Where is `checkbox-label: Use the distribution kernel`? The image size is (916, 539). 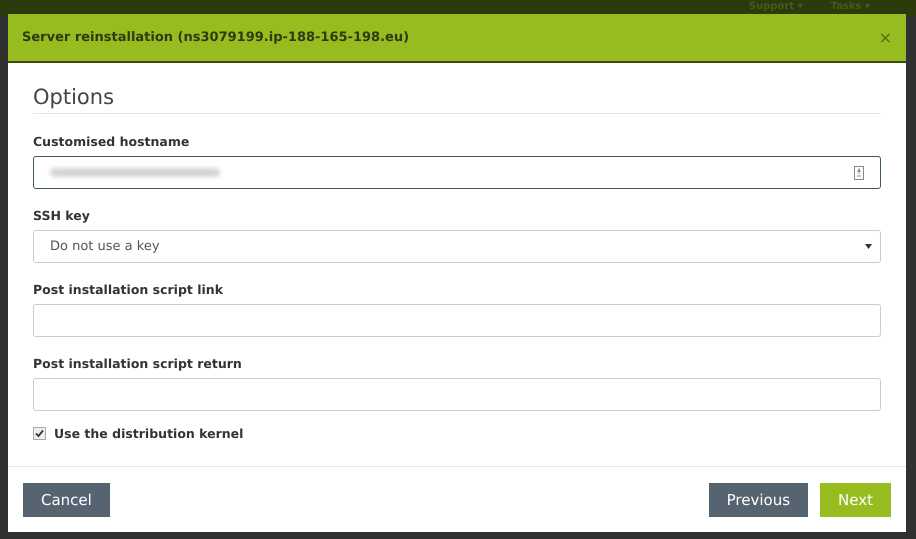 checkbox-label: Use the distribution kernel is located at coordinates (149, 433).